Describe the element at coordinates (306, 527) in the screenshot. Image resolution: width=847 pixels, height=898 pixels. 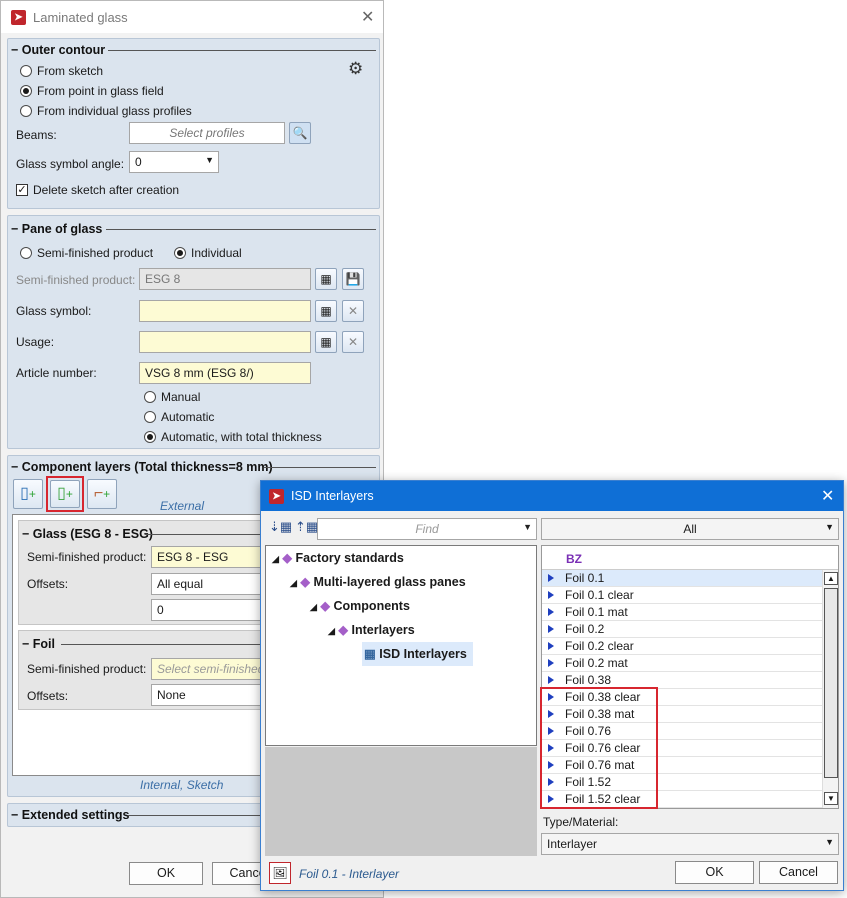
I see `collapse-all-icon: ⇡▦` at that location.